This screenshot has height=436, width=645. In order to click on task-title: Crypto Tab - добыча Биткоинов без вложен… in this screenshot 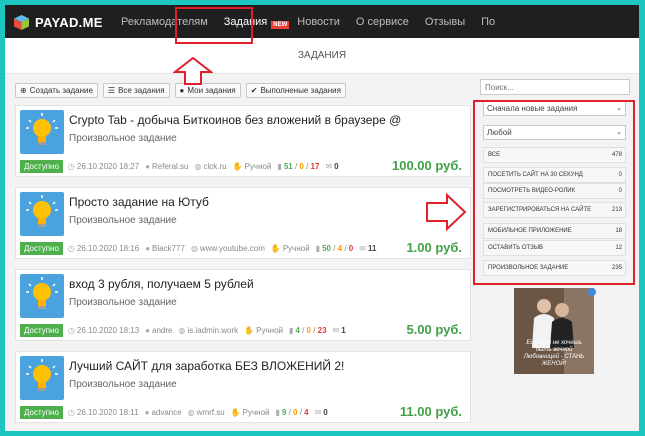, I will do `click(235, 120)`.